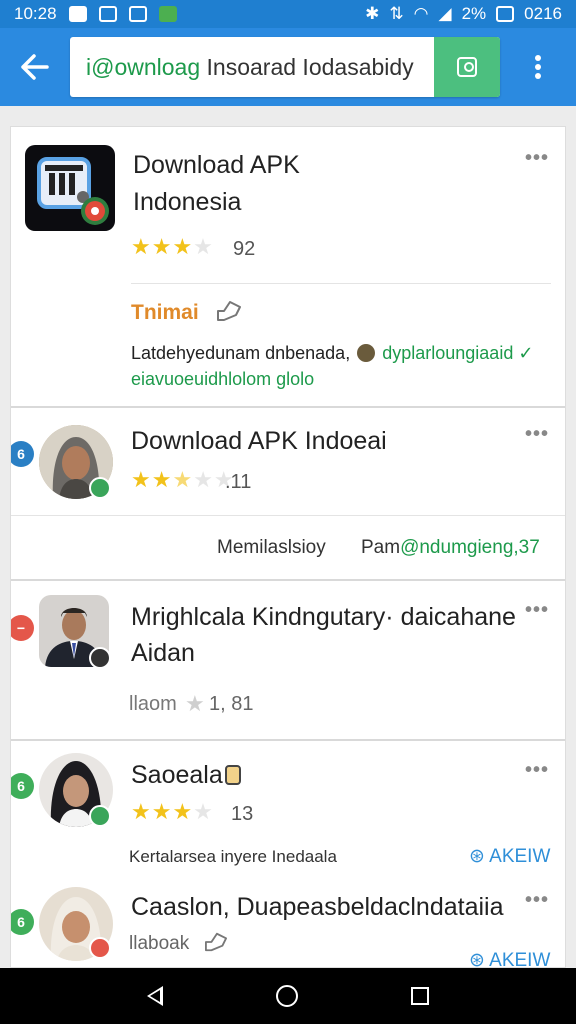 Image resolution: width=576 pixels, height=1024 pixels. Describe the element at coordinates (143, 66) in the screenshot. I see `search-value-prefix: i@ownloag` at that location.